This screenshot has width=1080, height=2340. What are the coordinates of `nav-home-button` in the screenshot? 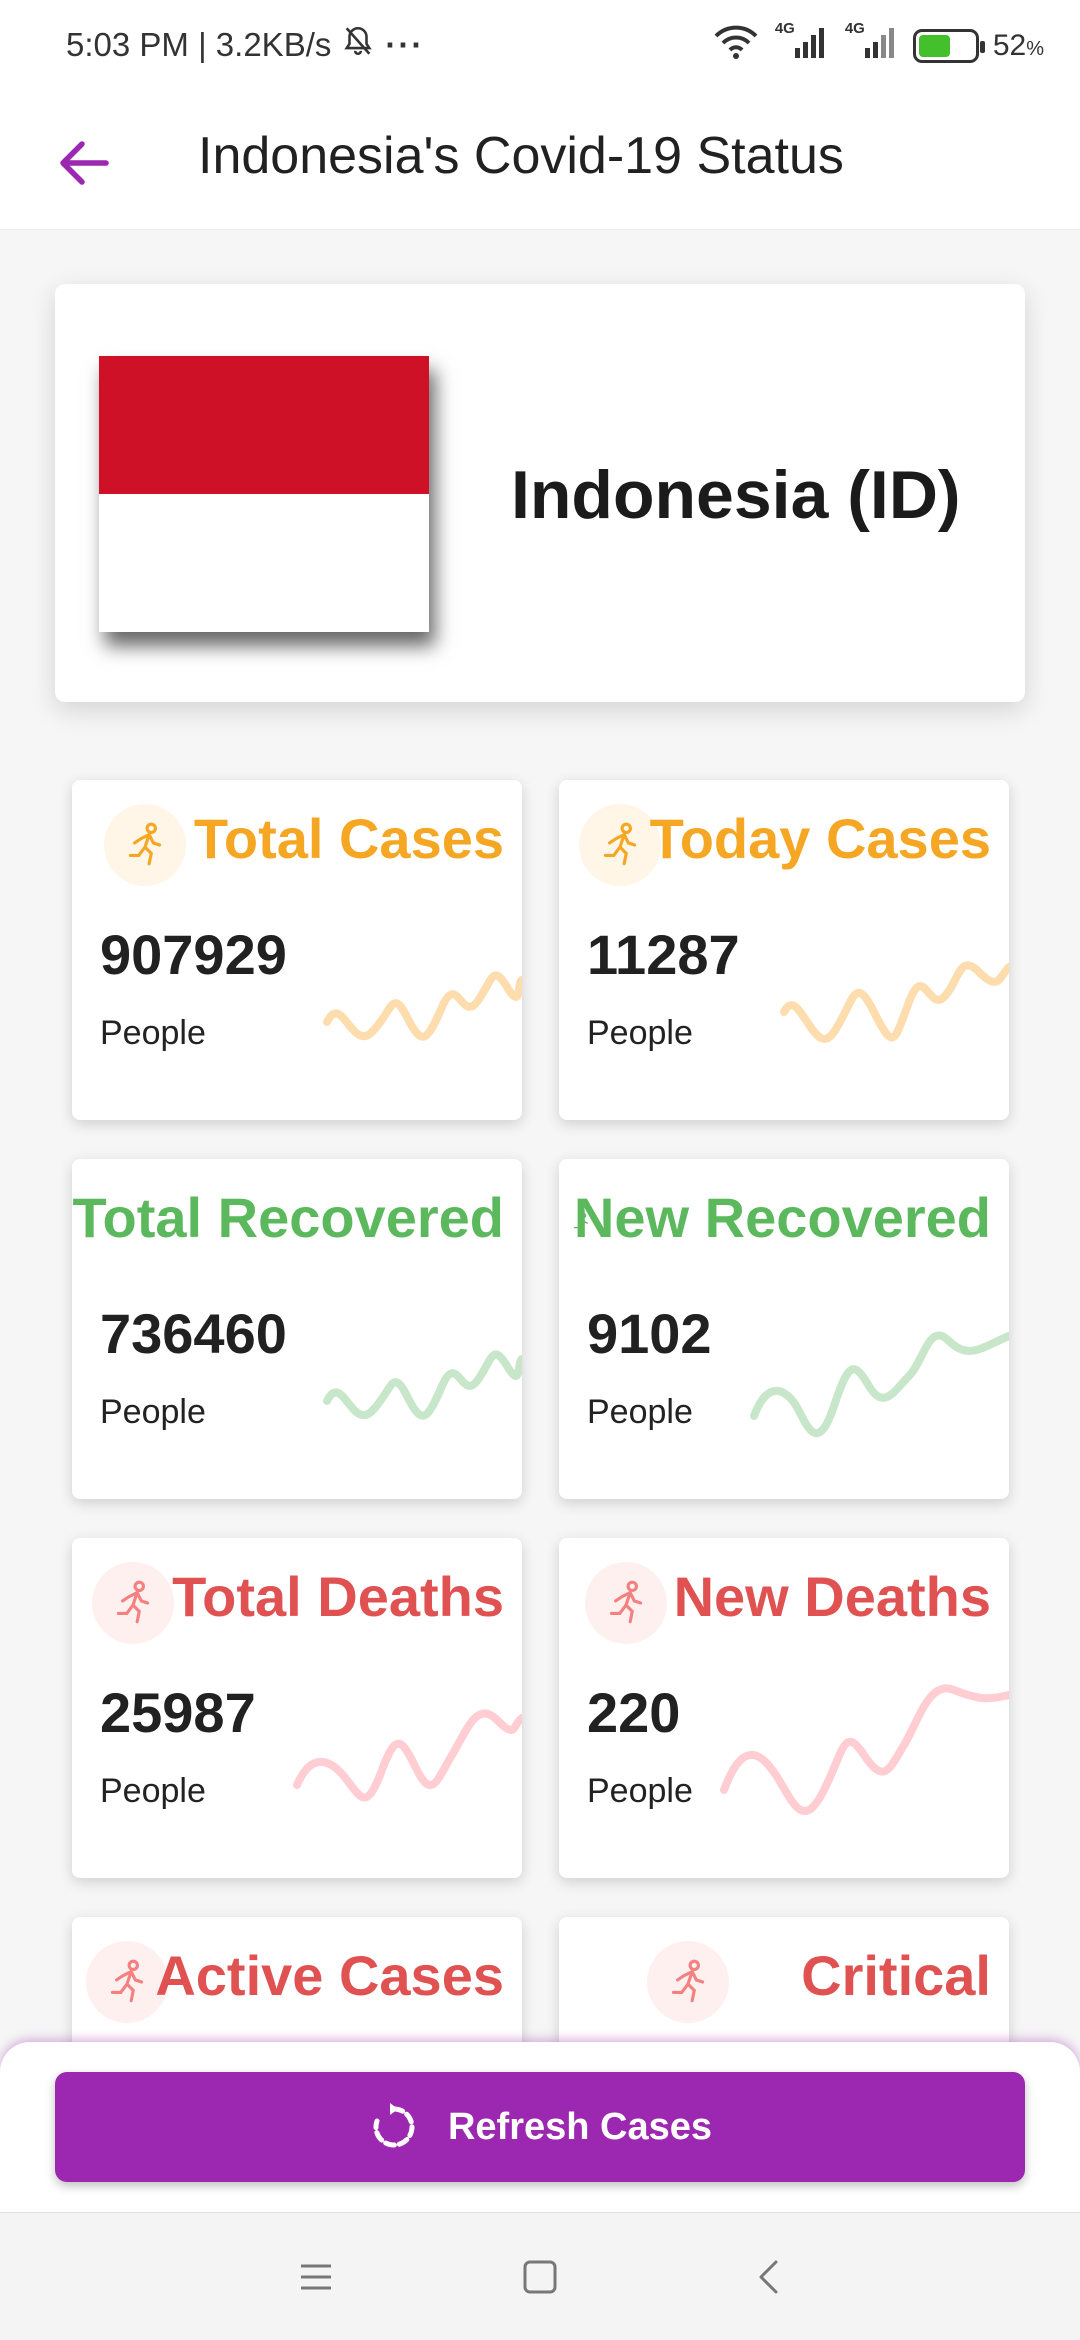 It's located at (540, 2277).